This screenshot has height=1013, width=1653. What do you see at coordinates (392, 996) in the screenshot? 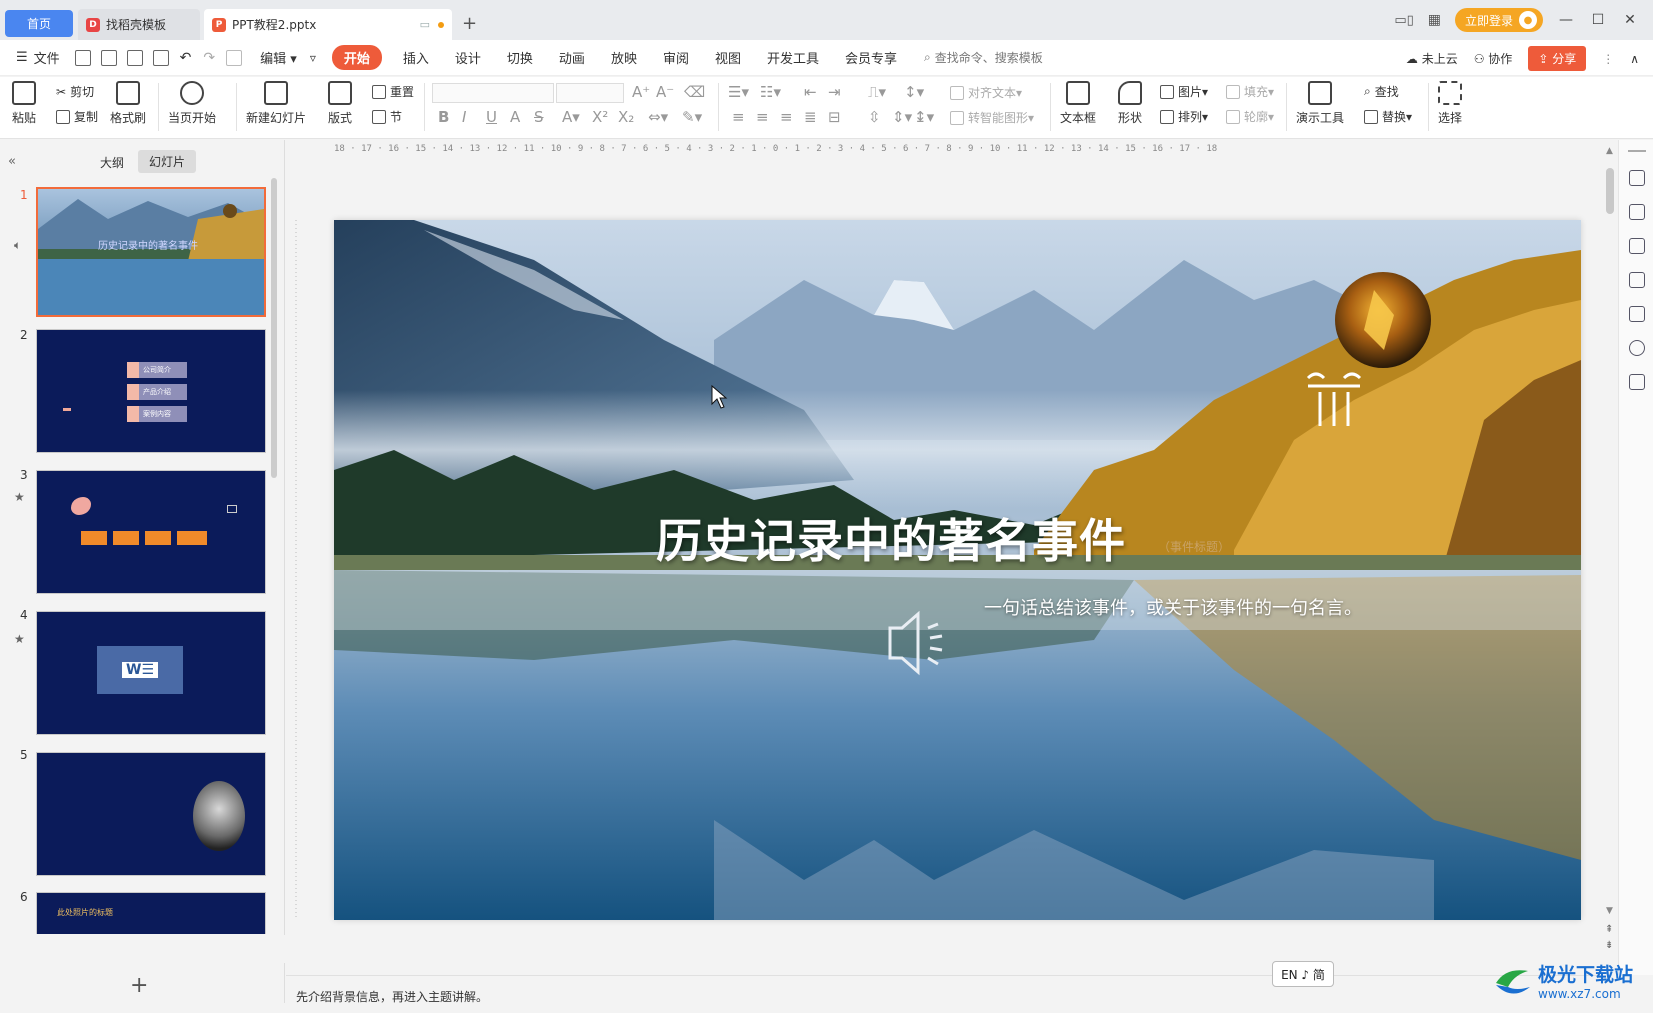
I see `notes-text: 先介绍背景信息，再进入主题讲解。` at bounding box center [392, 996].